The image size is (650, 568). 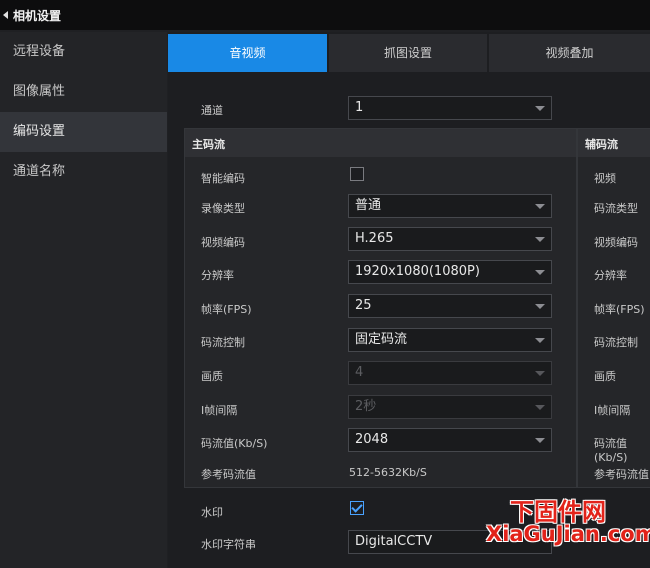 What do you see at coordinates (450, 206) in the screenshot?
I see `record-type-select: 普通` at bounding box center [450, 206].